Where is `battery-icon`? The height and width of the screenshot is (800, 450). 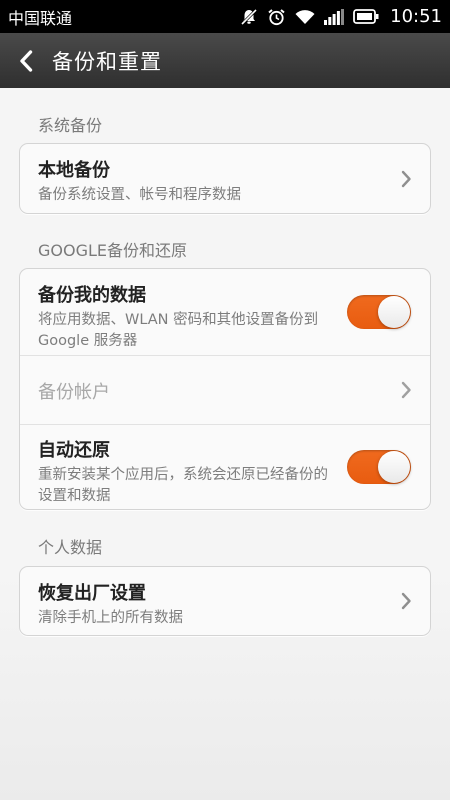
battery-icon is located at coordinates (366, 16).